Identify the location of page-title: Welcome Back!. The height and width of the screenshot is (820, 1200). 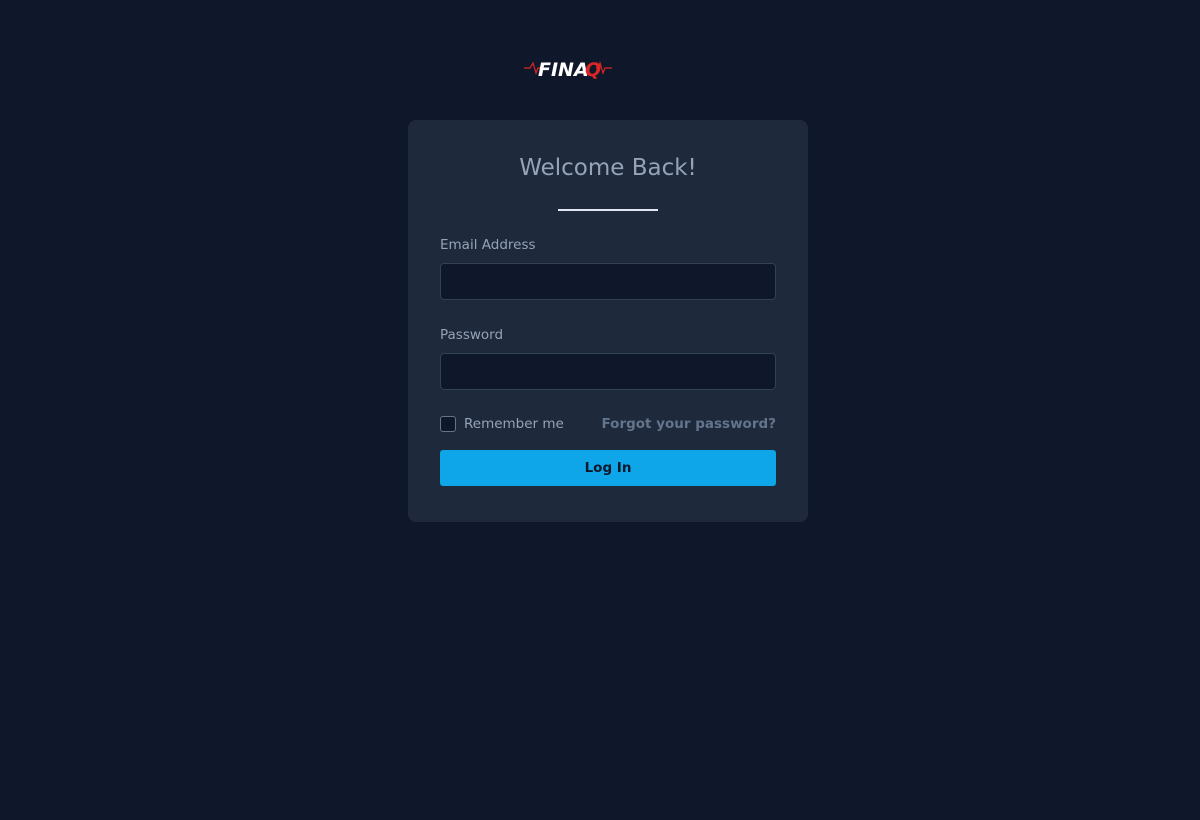
(608, 168).